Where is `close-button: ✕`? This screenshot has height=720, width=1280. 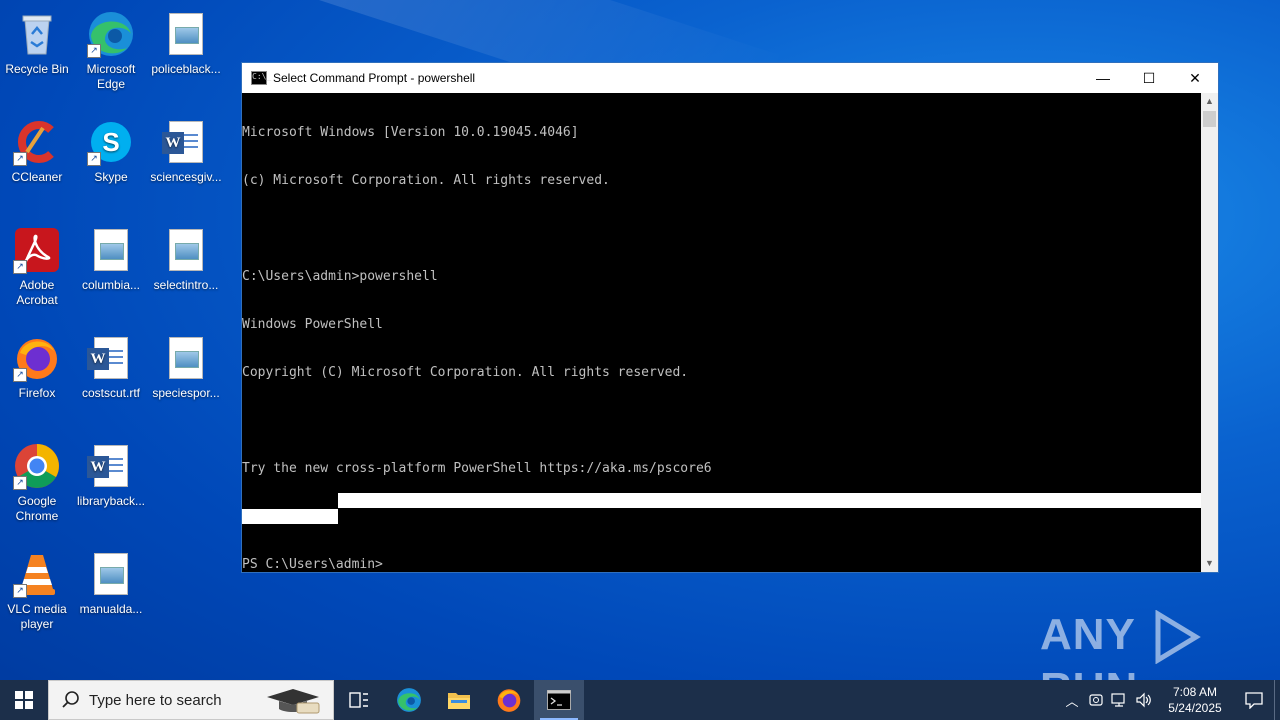
close-button: ✕ is located at coordinates (1195, 78).